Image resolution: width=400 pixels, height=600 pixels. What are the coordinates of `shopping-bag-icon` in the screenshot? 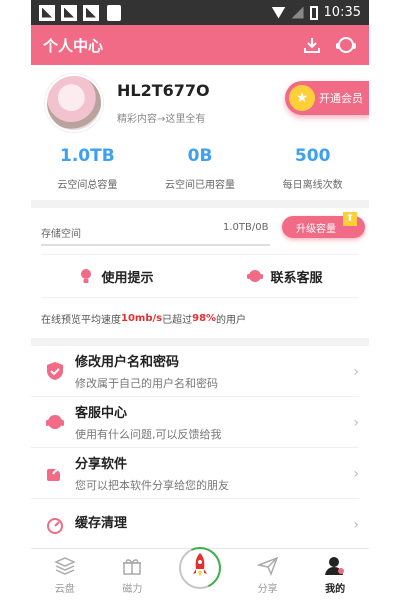 It's located at (114, 12).